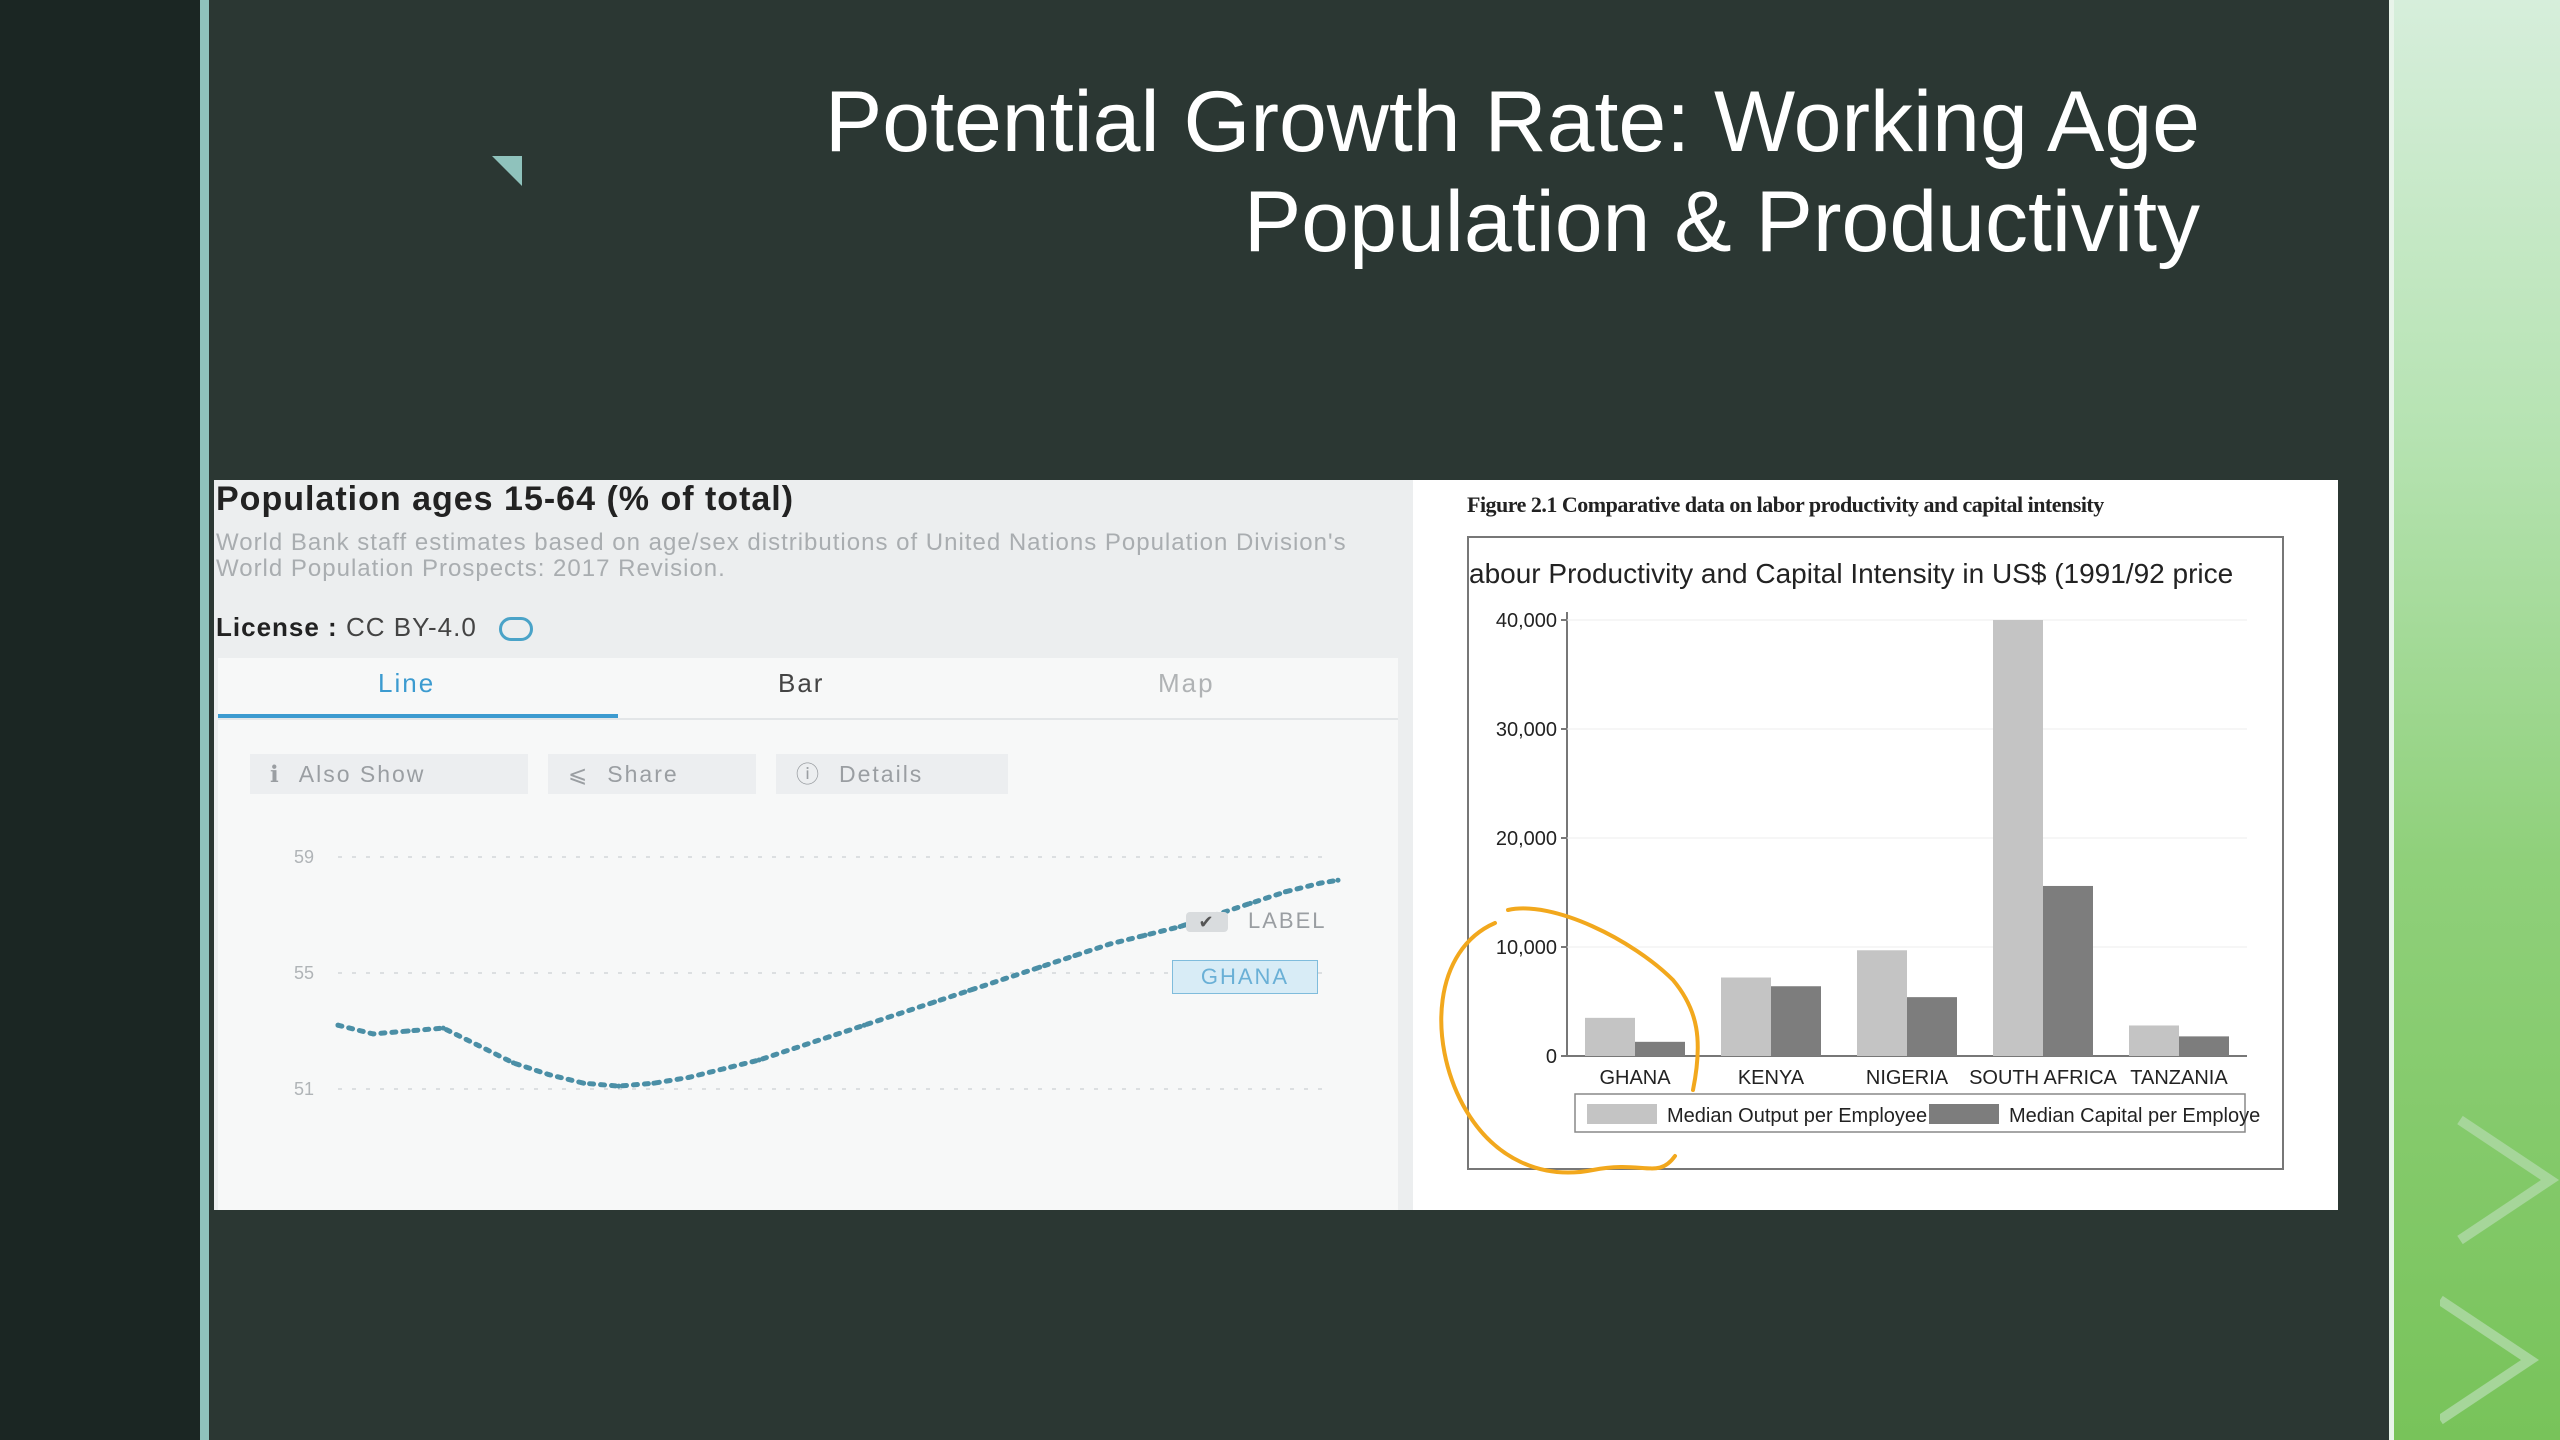 This screenshot has width=2560, height=1440. What do you see at coordinates (516, 629) in the screenshot?
I see `info-icon` at bounding box center [516, 629].